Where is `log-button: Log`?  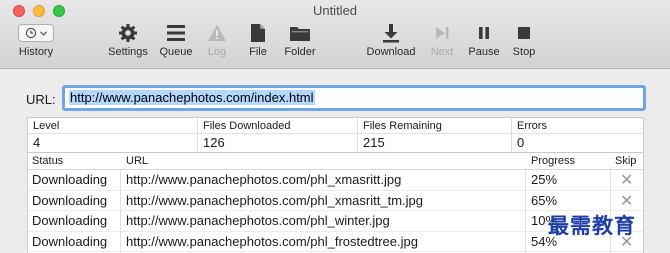 log-button: Log is located at coordinates (217, 42).